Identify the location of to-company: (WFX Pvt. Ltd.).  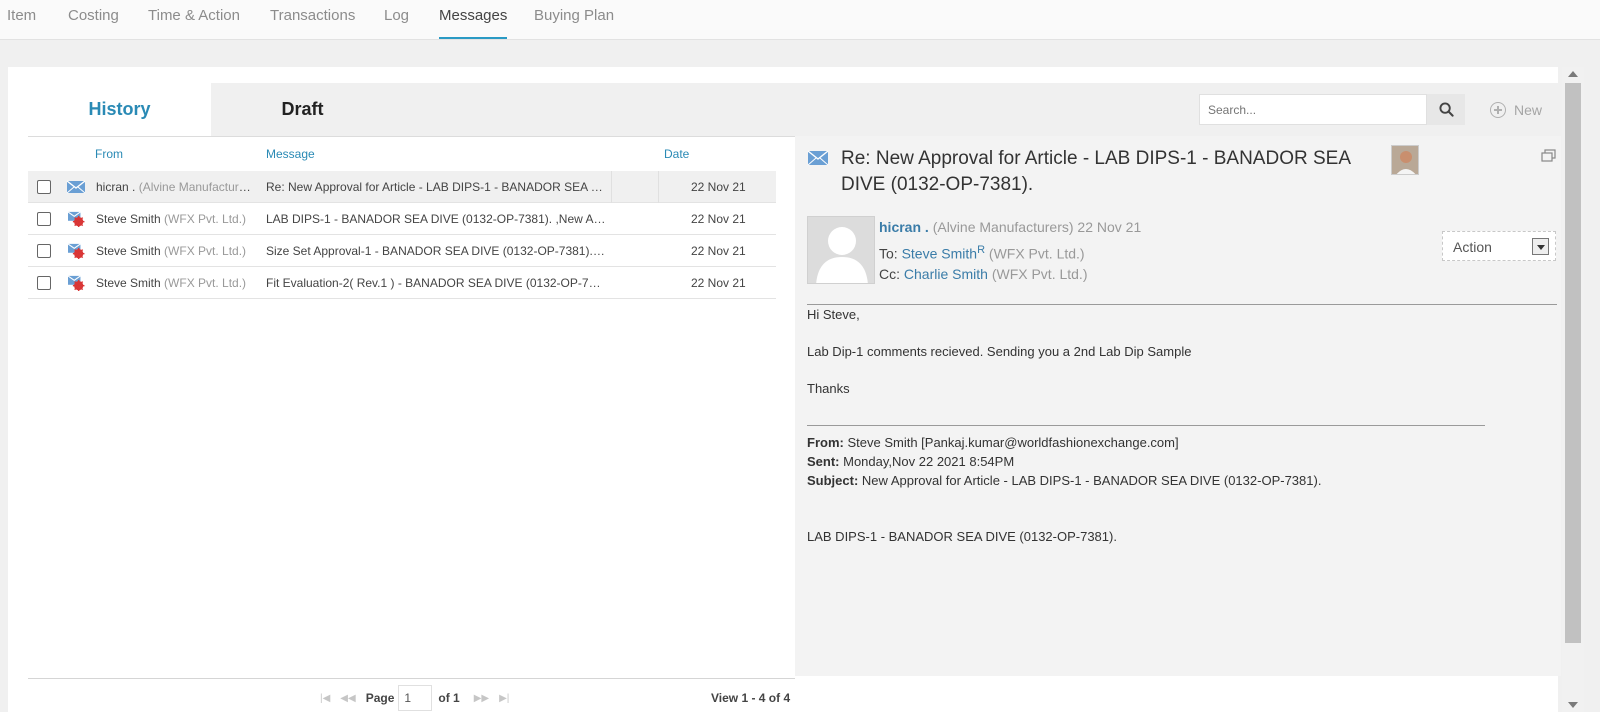
(1036, 253).